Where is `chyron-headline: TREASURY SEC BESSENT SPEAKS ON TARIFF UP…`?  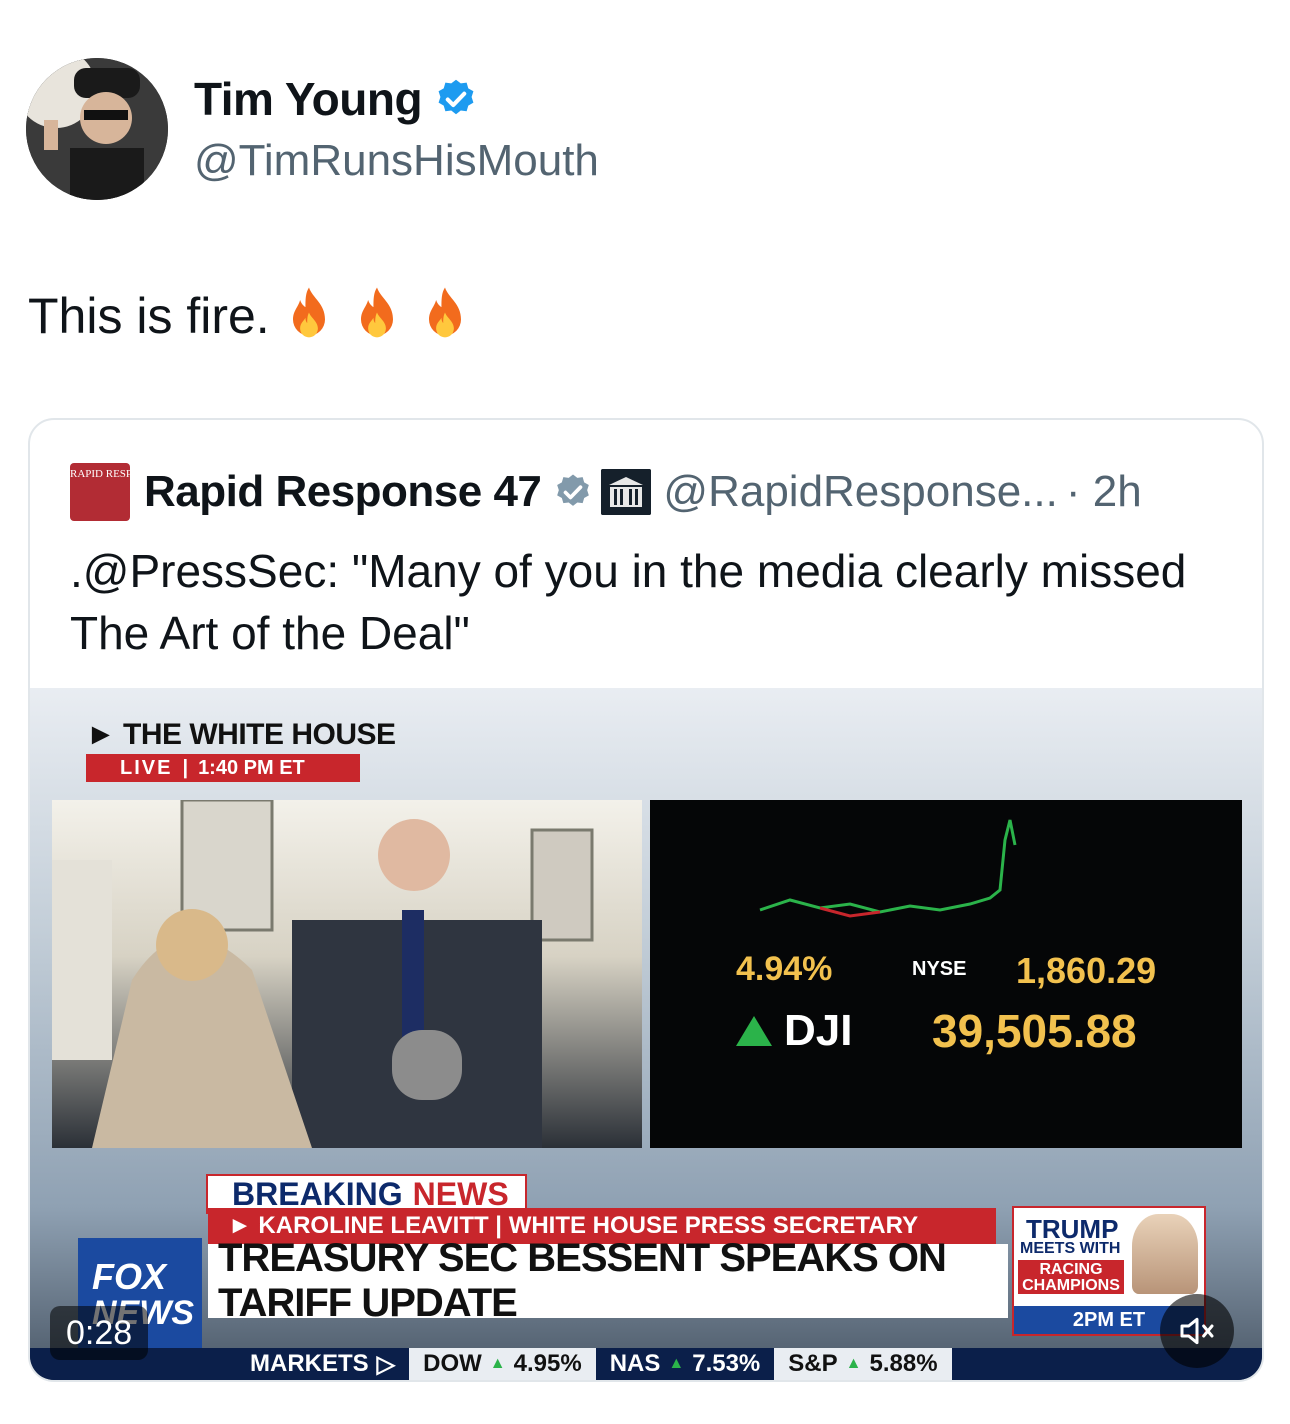 chyron-headline: TREASURY SEC BESSENT SPEAKS ON TARIFF UP… is located at coordinates (608, 1280).